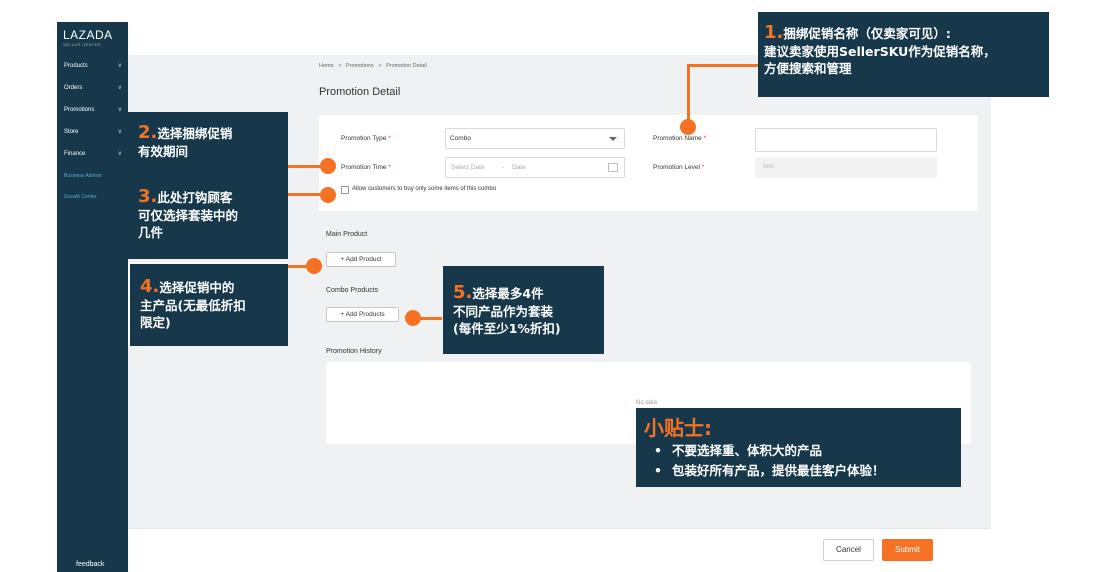 This screenshot has height=572, width=1106. I want to click on annotation-number: 5., so click(463, 292).